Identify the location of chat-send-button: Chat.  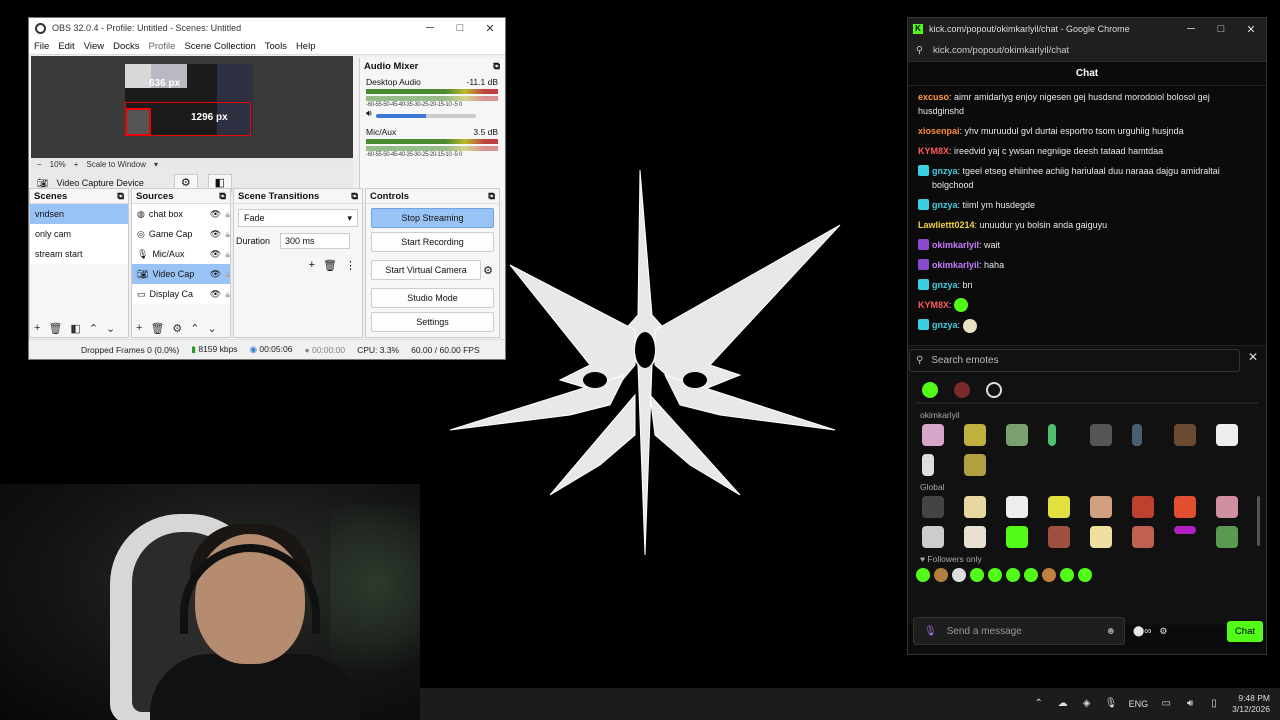
(1244, 631).